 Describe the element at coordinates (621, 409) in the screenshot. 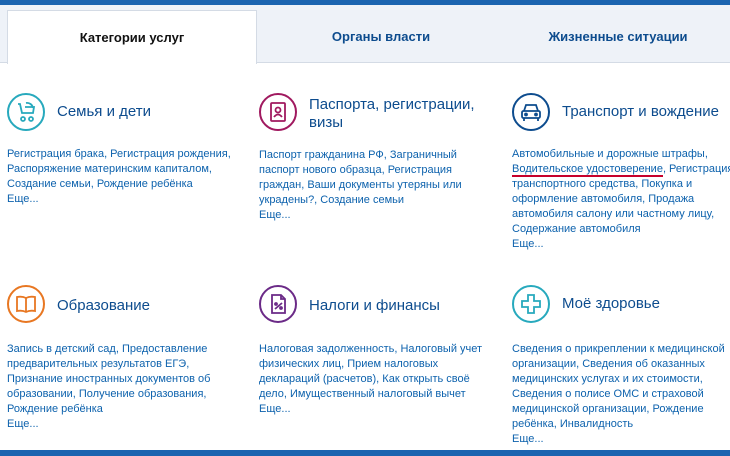

I see `category-link-line: медицинской организации, Рождение` at that location.